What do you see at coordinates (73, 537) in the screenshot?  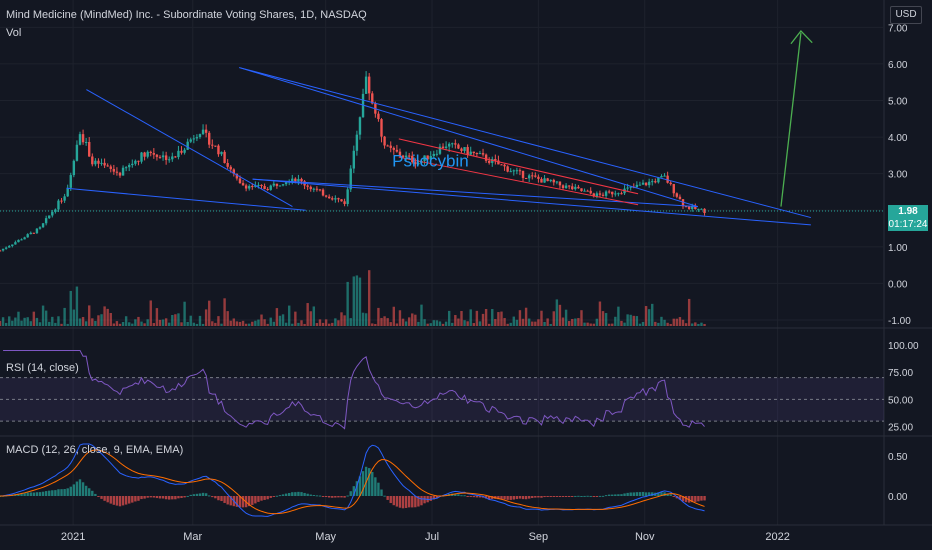 I see `x-tick-2021: 2021` at bounding box center [73, 537].